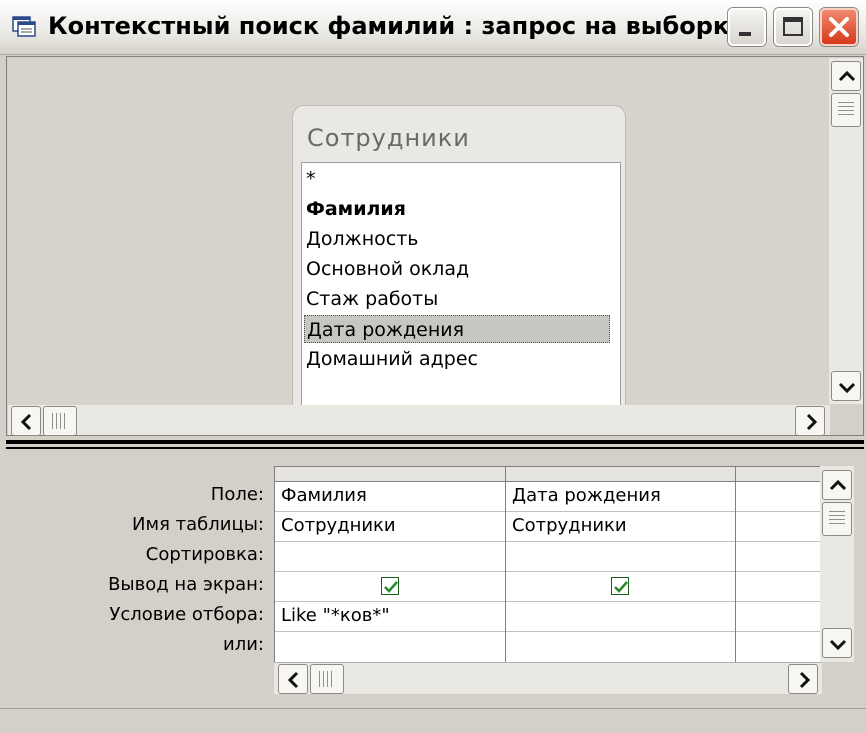 The image size is (866, 733). Describe the element at coordinates (778, 526) in the screenshot. I see `cell-table-col3` at that location.